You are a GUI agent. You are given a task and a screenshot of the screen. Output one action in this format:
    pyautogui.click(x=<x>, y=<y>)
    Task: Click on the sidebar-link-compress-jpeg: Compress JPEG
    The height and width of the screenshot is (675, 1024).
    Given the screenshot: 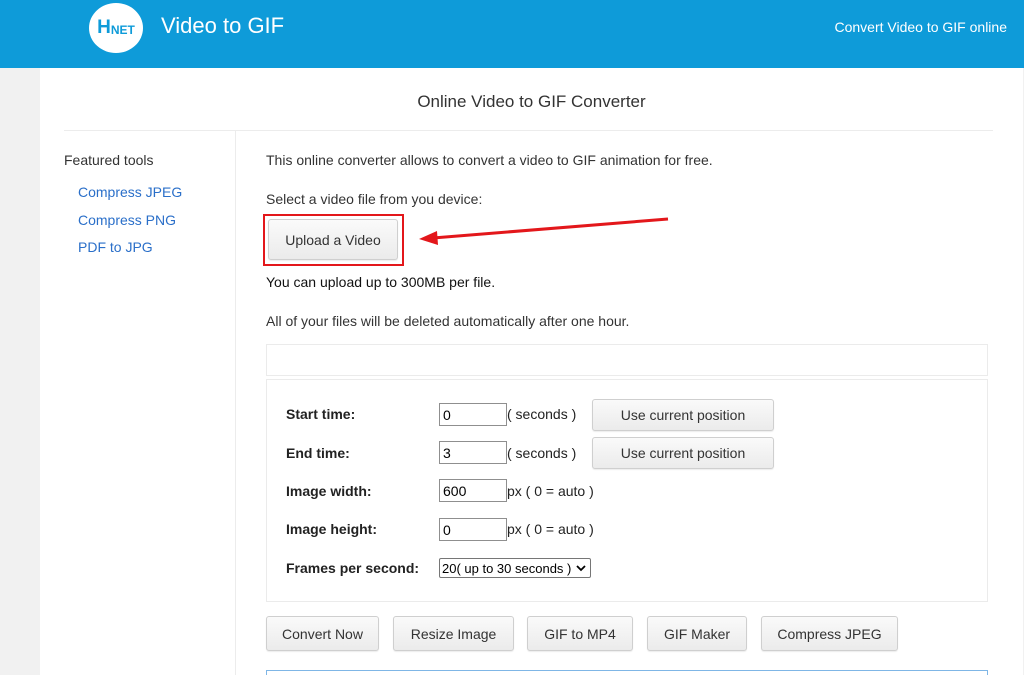 What is the action you would take?
    pyautogui.click(x=130, y=192)
    